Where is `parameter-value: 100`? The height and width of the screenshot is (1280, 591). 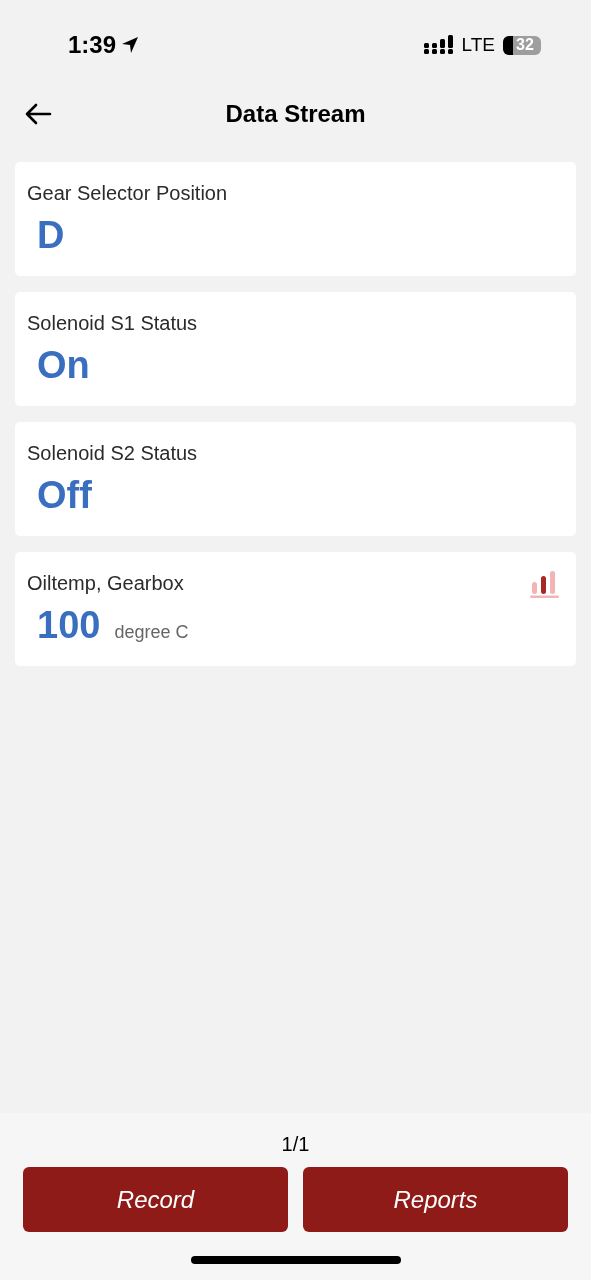 parameter-value: 100 is located at coordinates (69, 625).